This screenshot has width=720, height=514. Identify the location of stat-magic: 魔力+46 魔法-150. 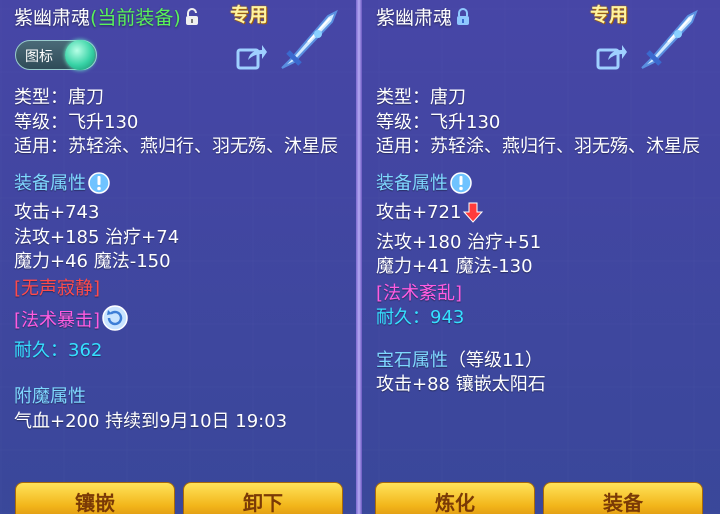
(92, 261).